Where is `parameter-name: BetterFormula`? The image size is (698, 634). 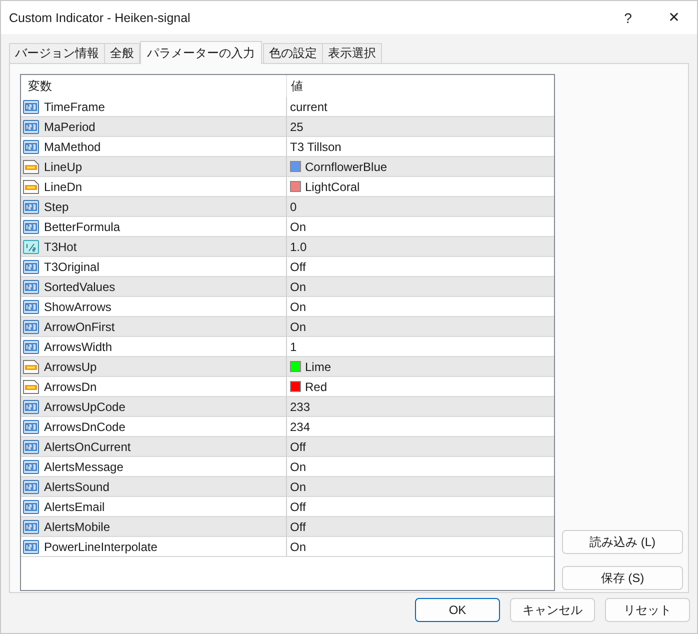 parameter-name: BetterFormula is located at coordinates (82, 227).